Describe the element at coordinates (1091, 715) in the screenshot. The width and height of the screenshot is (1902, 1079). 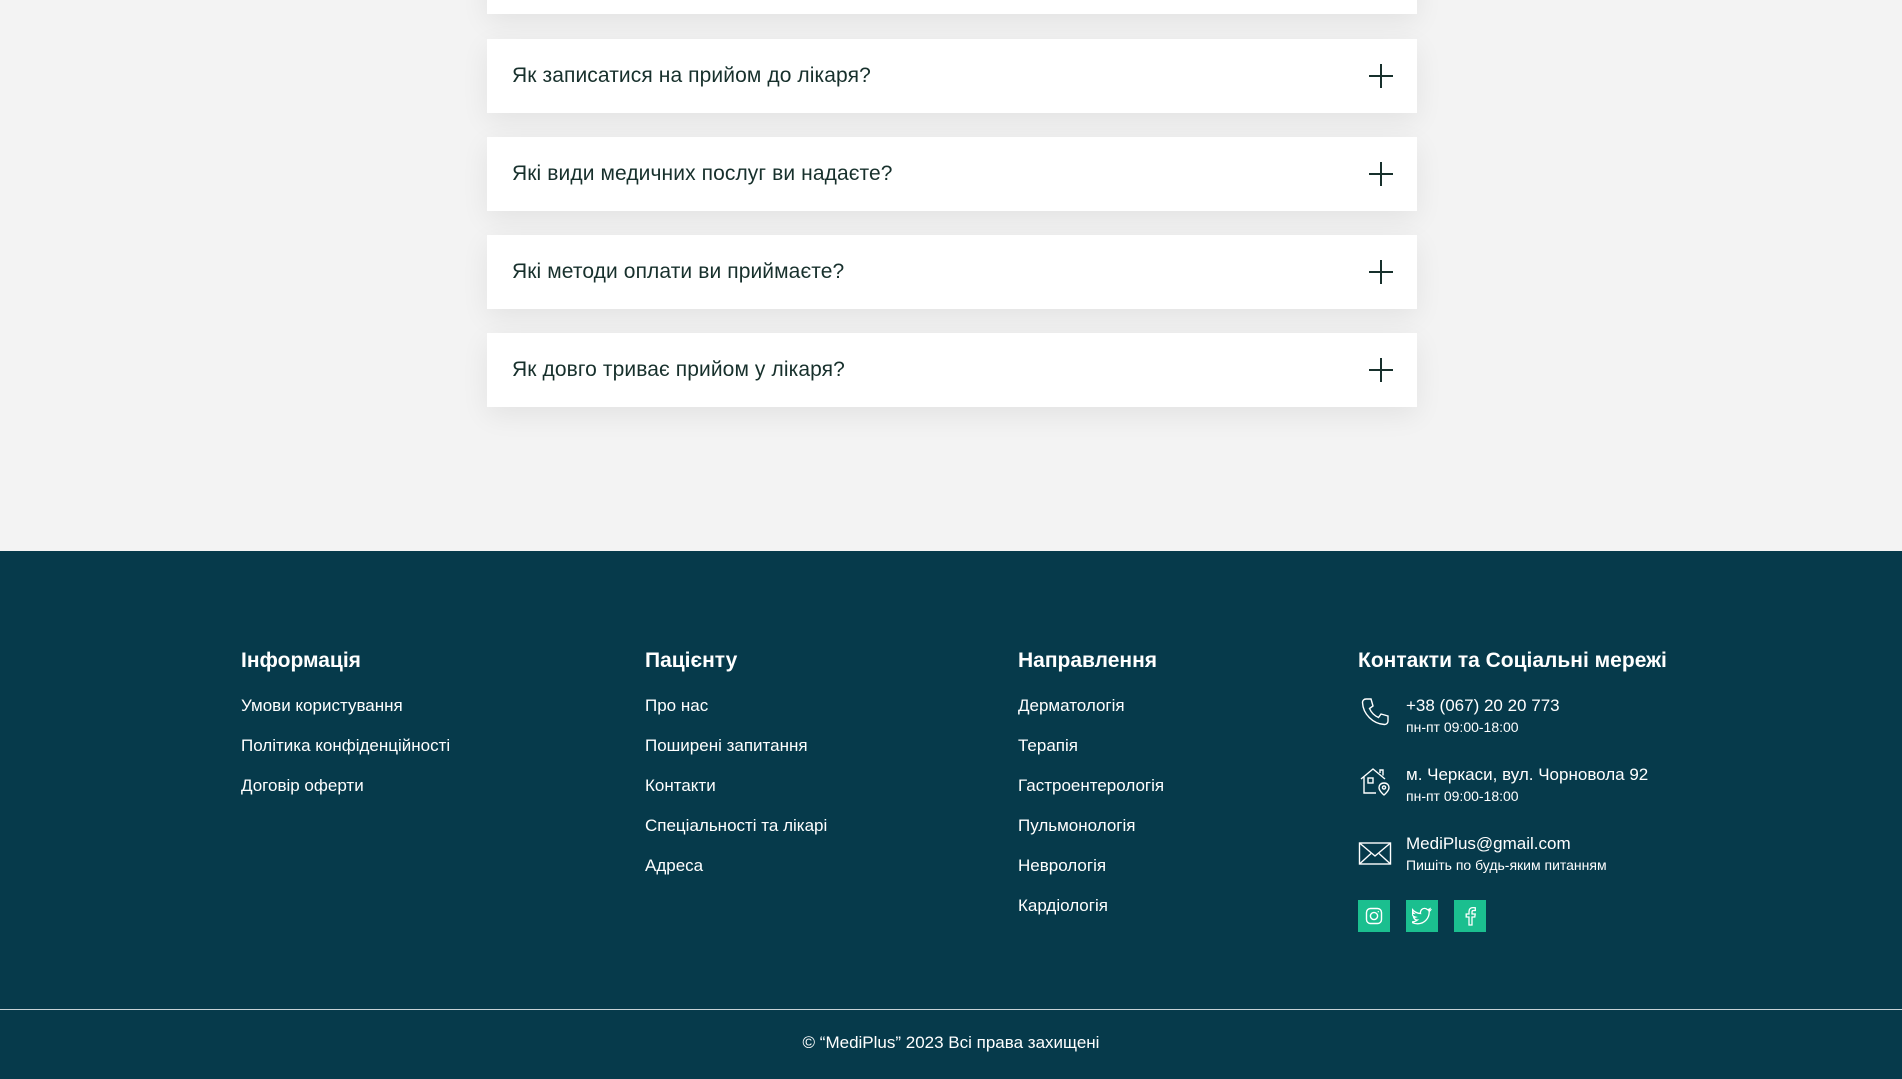
I see `footer-link-dermatology: Дерматологія` at that location.